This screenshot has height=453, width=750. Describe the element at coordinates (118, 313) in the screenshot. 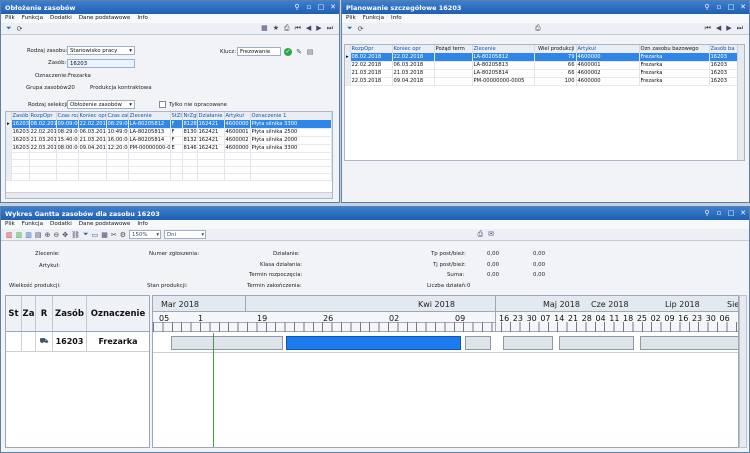

I see `col-designation: Oznaczenie` at that location.